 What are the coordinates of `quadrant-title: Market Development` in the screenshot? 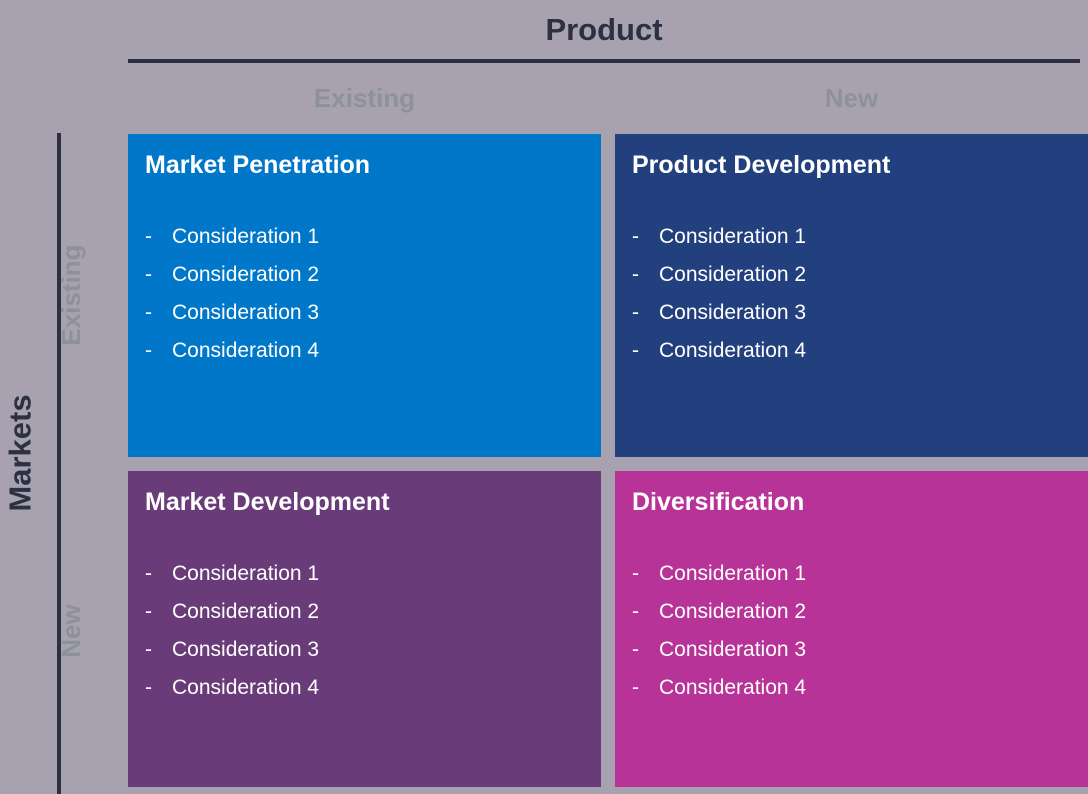 It's located at (267, 502).